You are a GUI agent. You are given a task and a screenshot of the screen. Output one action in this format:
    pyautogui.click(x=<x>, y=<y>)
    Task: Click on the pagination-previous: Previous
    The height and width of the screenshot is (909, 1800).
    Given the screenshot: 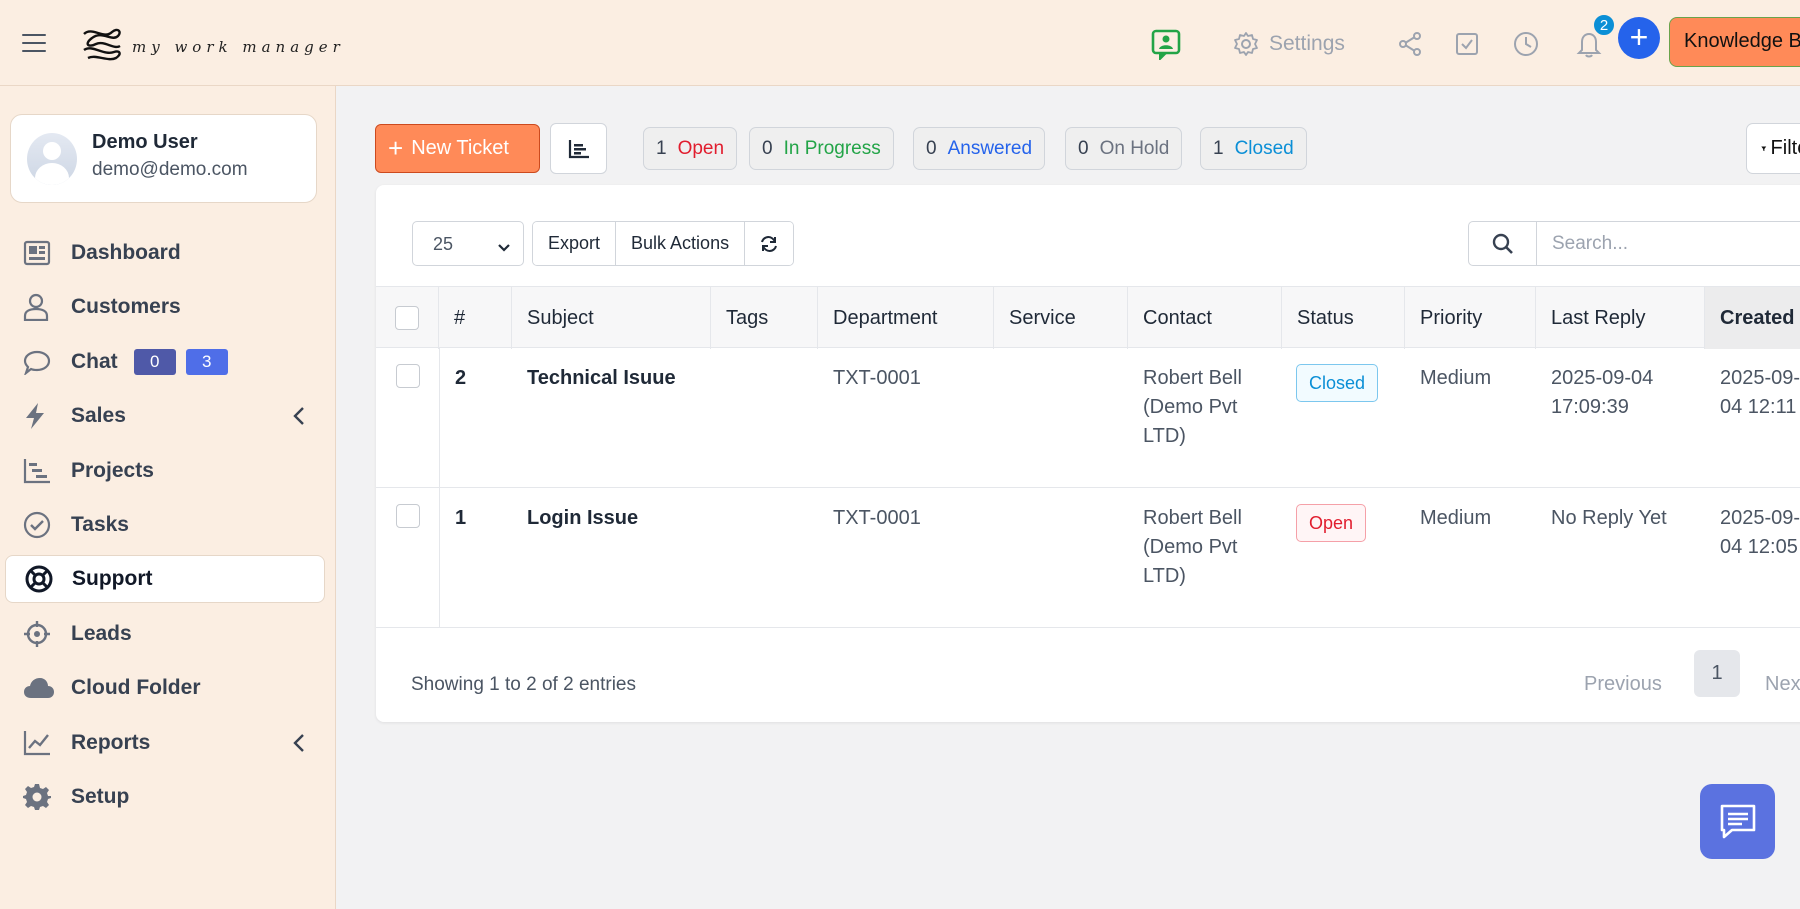 What is the action you would take?
    pyautogui.click(x=1623, y=684)
    